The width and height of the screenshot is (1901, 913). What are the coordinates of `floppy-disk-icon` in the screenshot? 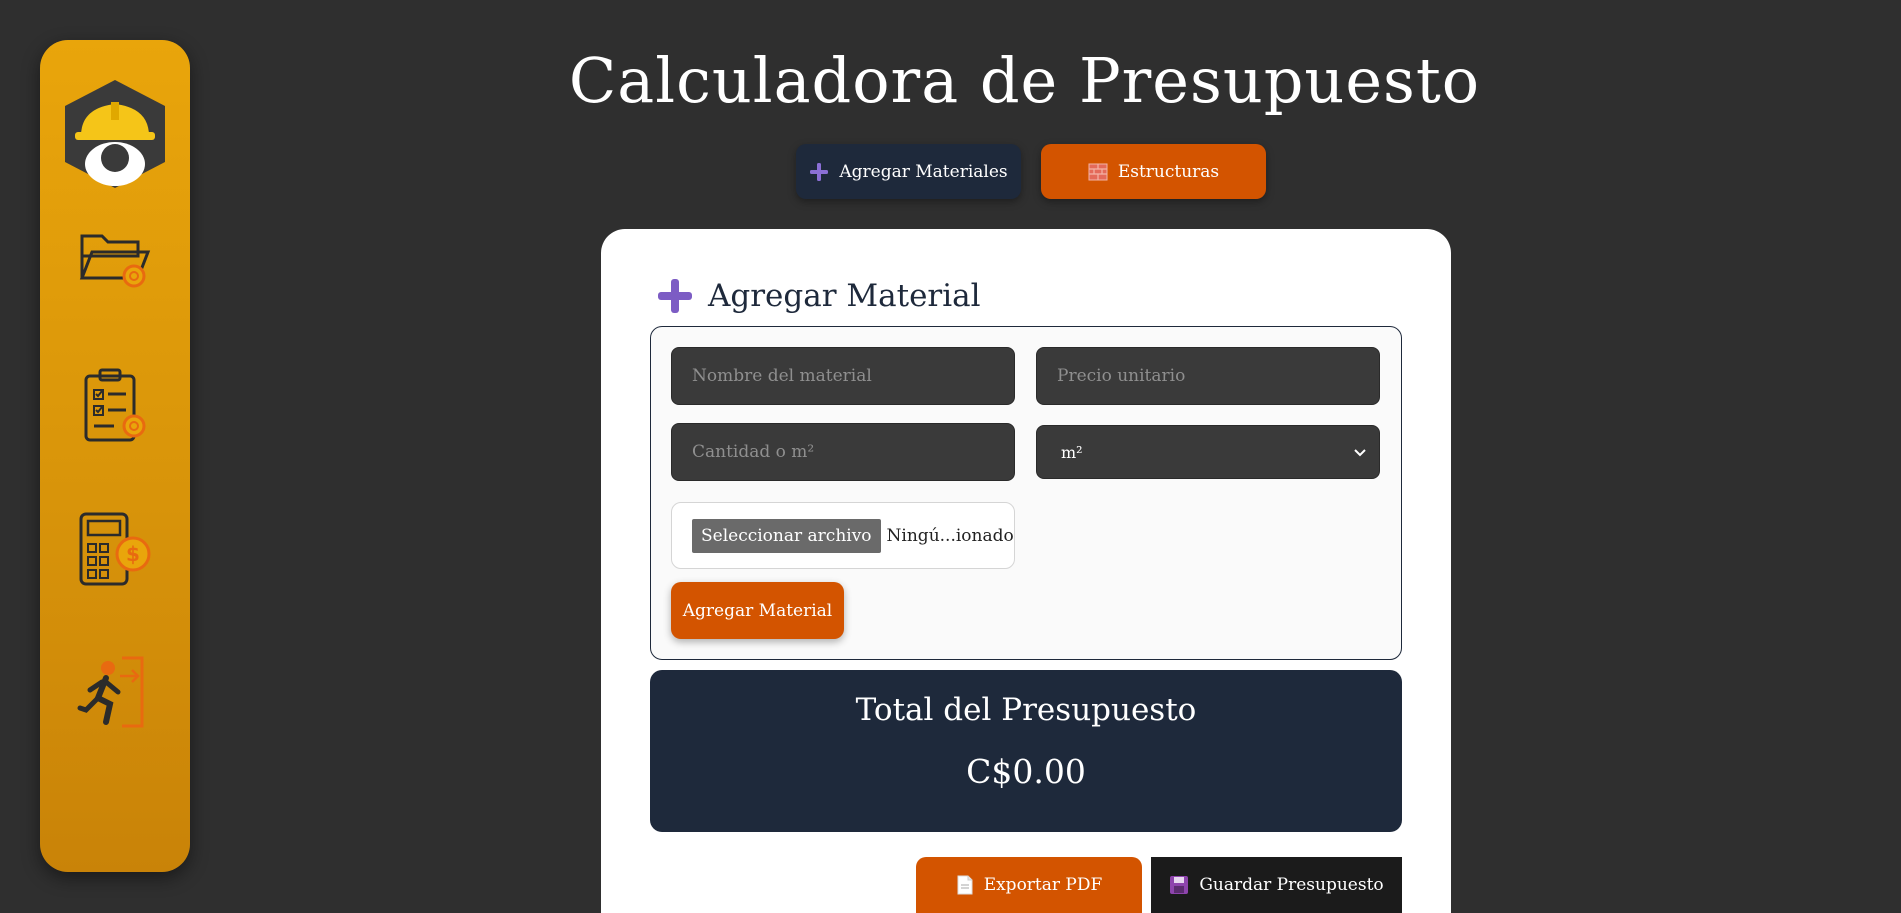 It's located at (1179, 885).